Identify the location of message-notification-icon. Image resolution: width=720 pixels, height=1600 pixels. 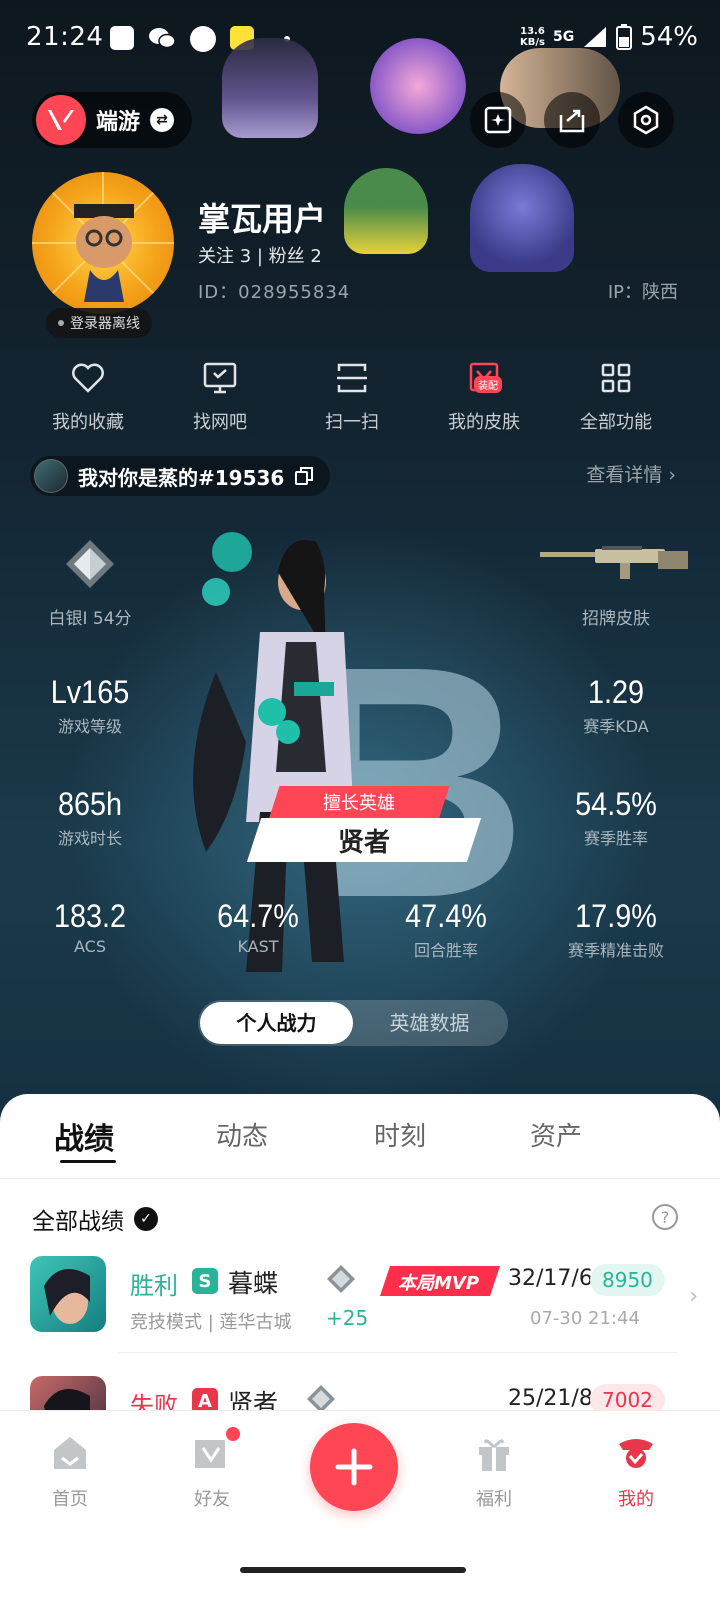
(122, 38).